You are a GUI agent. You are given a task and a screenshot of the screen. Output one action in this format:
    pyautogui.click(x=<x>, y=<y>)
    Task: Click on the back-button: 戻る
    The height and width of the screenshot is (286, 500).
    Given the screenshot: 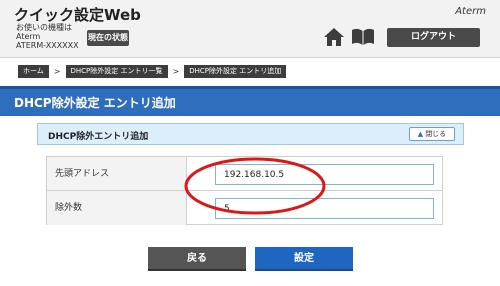 What is the action you would take?
    pyautogui.click(x=197, y=259)
    